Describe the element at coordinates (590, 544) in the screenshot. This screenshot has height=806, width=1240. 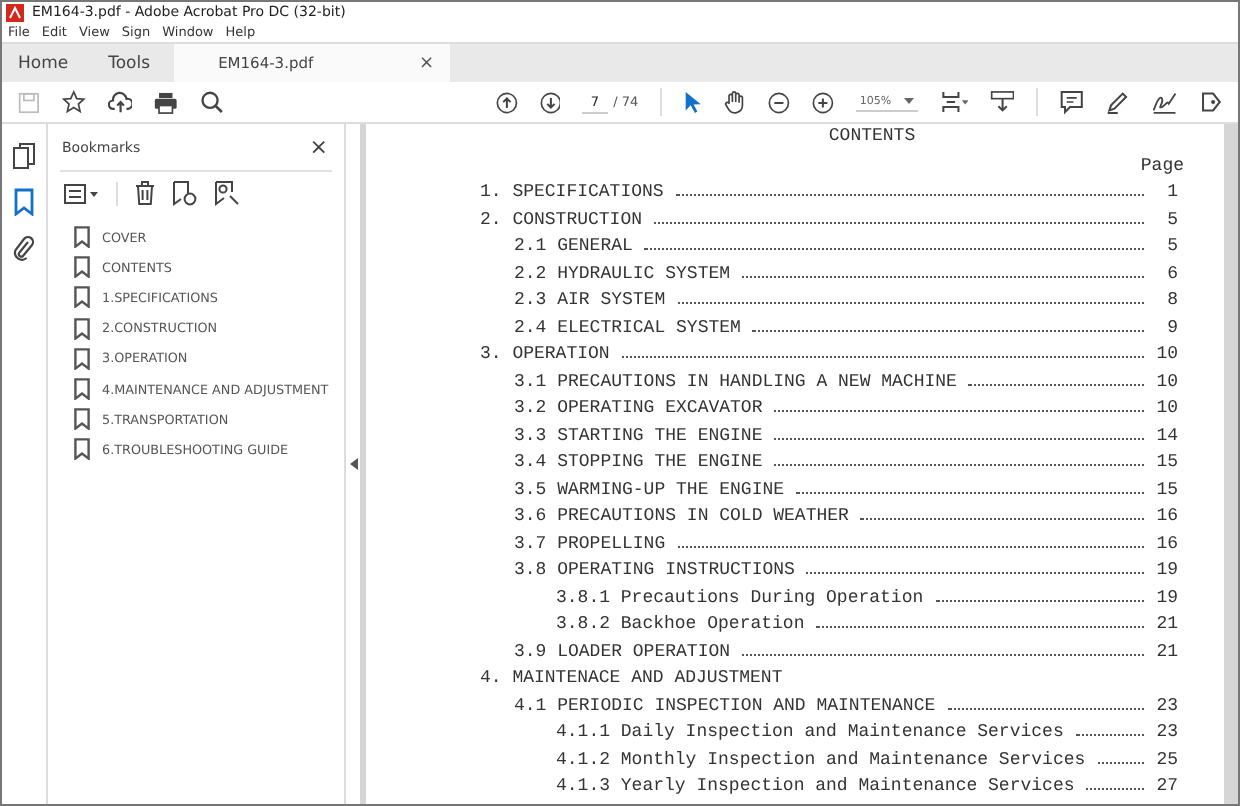
I see `toc-entry-title: 3.7 PROPELLING` at that location.